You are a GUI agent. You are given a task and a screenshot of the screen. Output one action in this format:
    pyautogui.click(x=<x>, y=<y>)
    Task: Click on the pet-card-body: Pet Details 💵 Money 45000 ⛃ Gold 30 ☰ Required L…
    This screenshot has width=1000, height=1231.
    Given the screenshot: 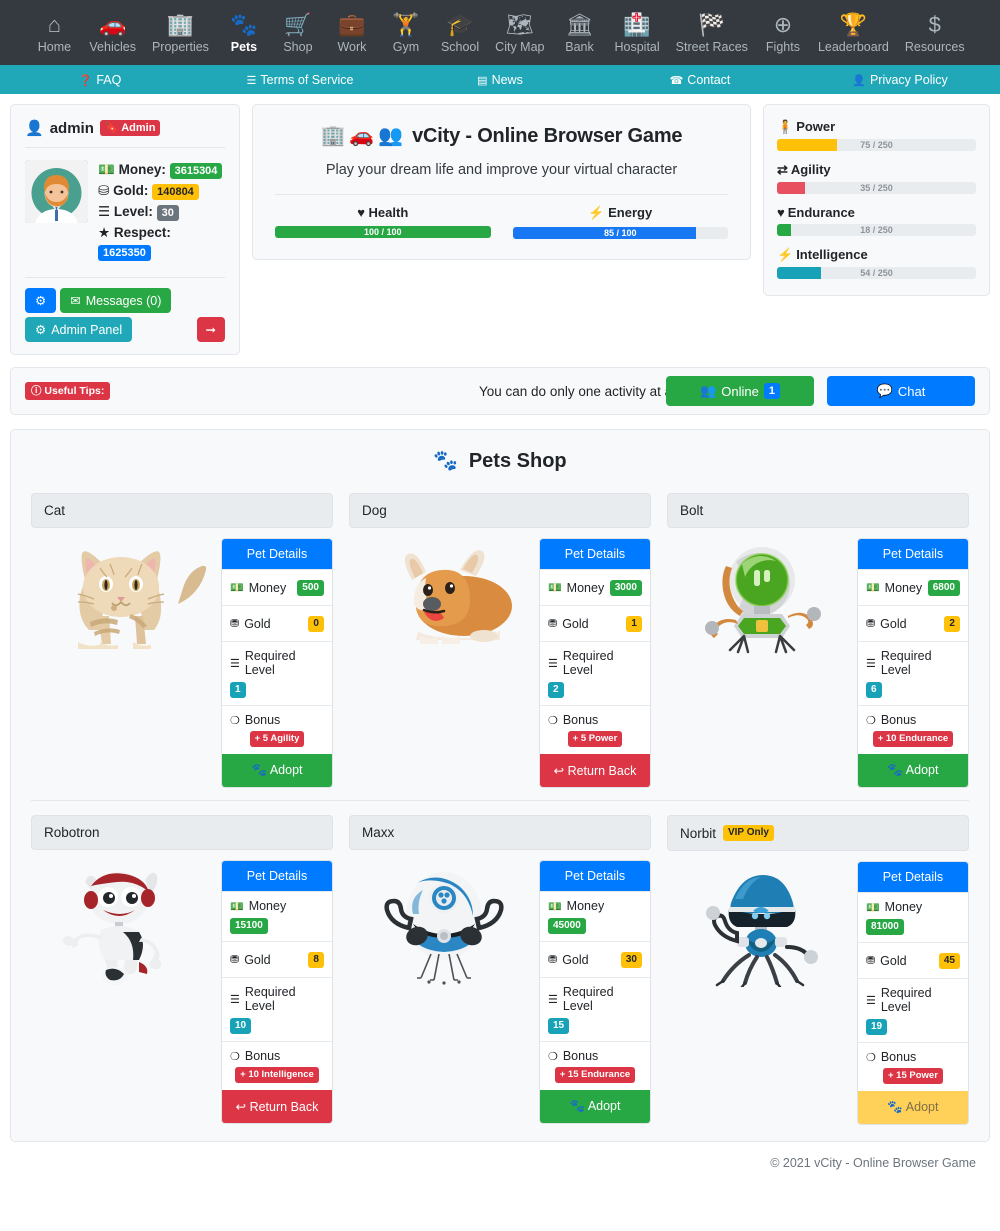 What is the action you would take?
    pyautogui.click(x=500, y=987)
    